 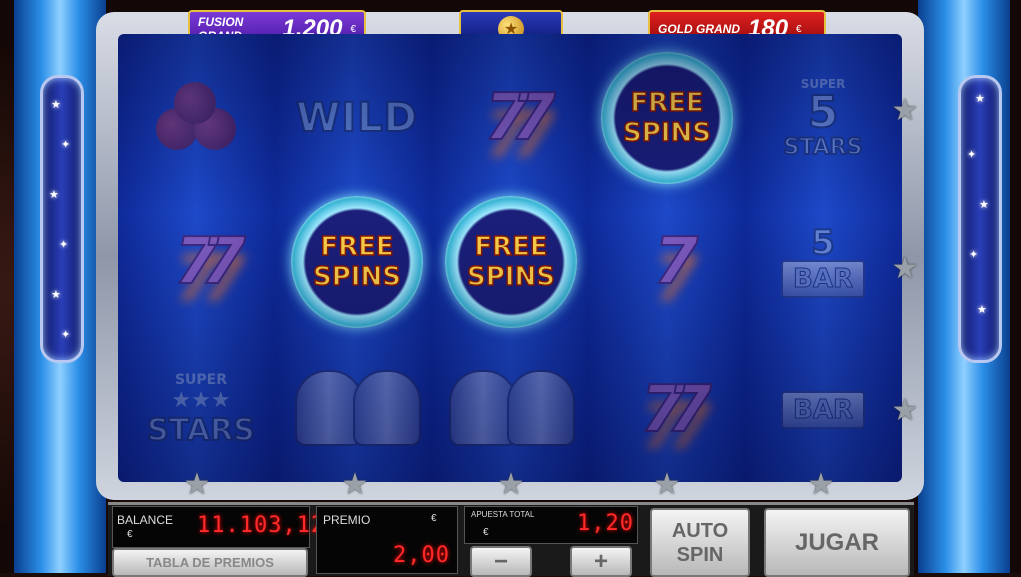 What do you see at coordinates (501, 561) in the screenshot?
I see `decrease-bet-button: −` at bounding box center [501, 561].